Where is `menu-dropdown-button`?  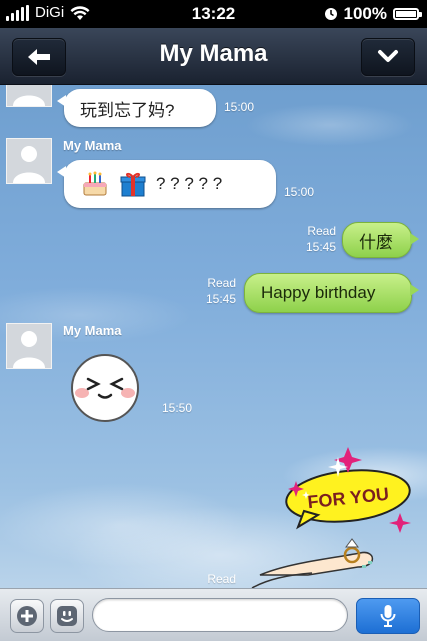 menu-dropdown-button is located at coordinates (388, 57).